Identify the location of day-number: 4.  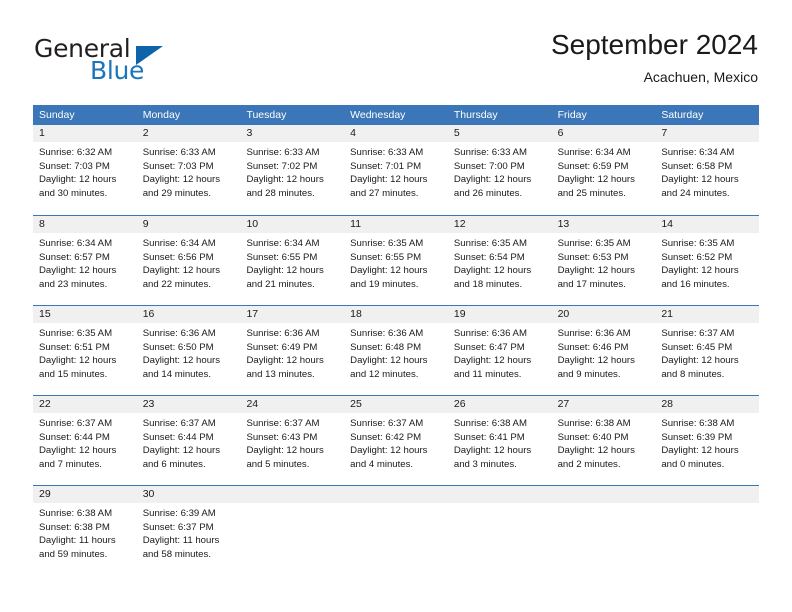
(396, 133).